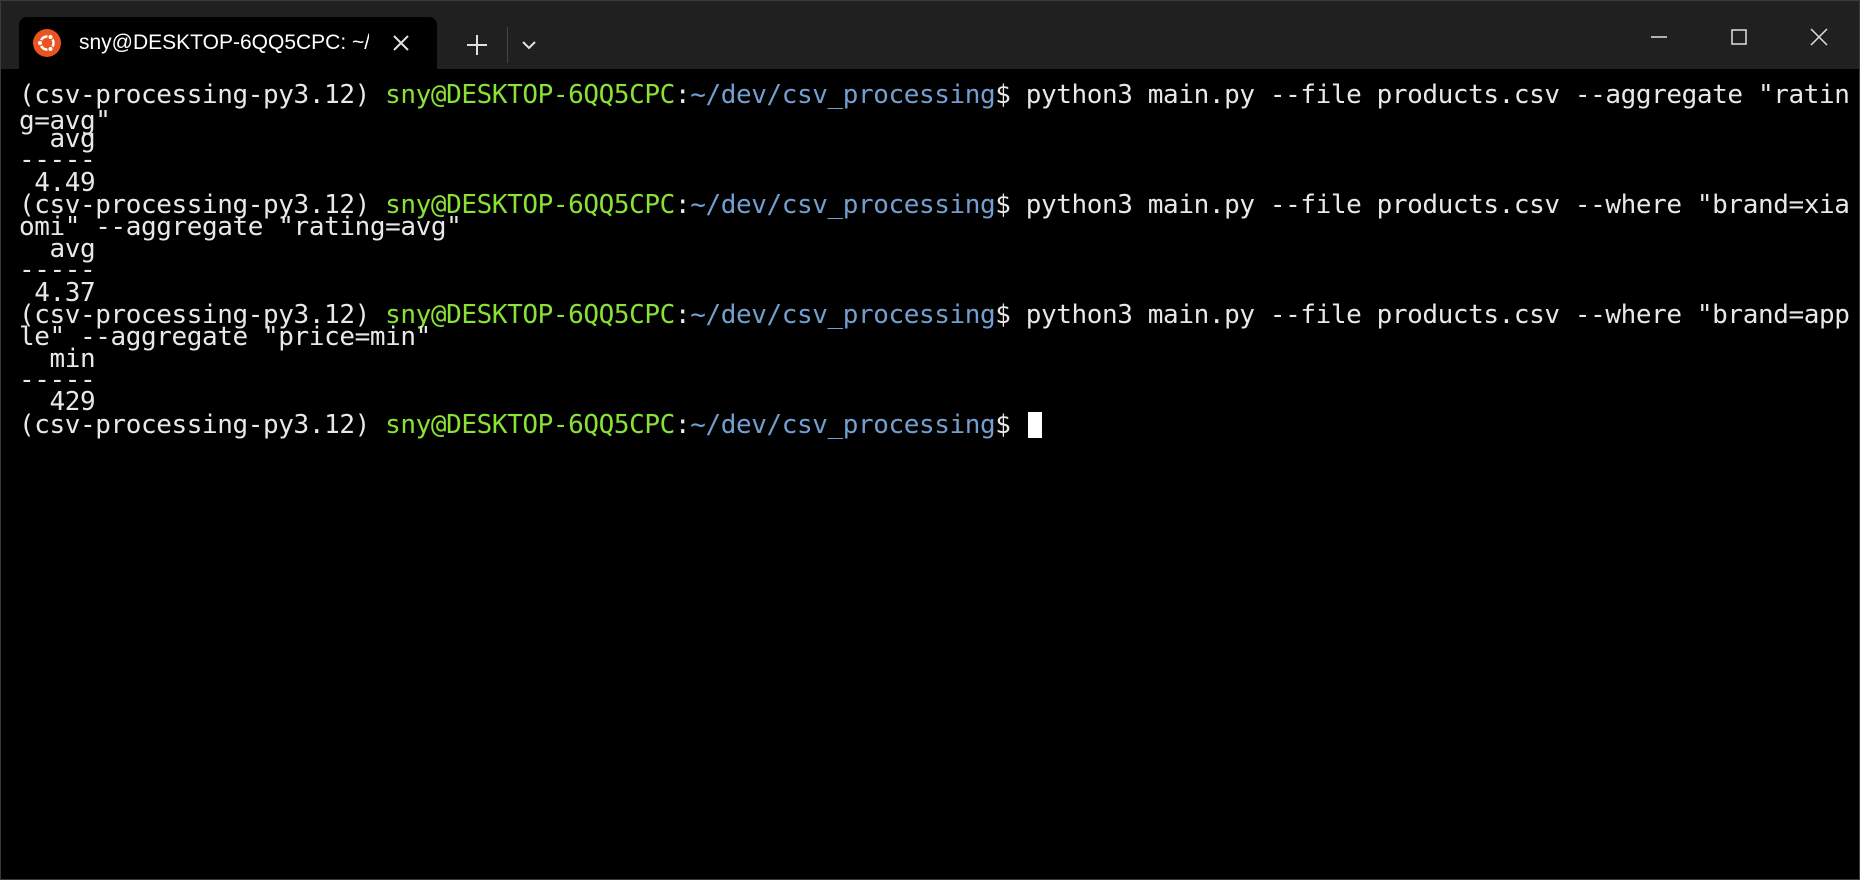 Image resolution: width=1860 pixels, height=880 pixels. Describe the element at coordinates (1034, 425) in the screenshot. I see `text-cursor` at that location.